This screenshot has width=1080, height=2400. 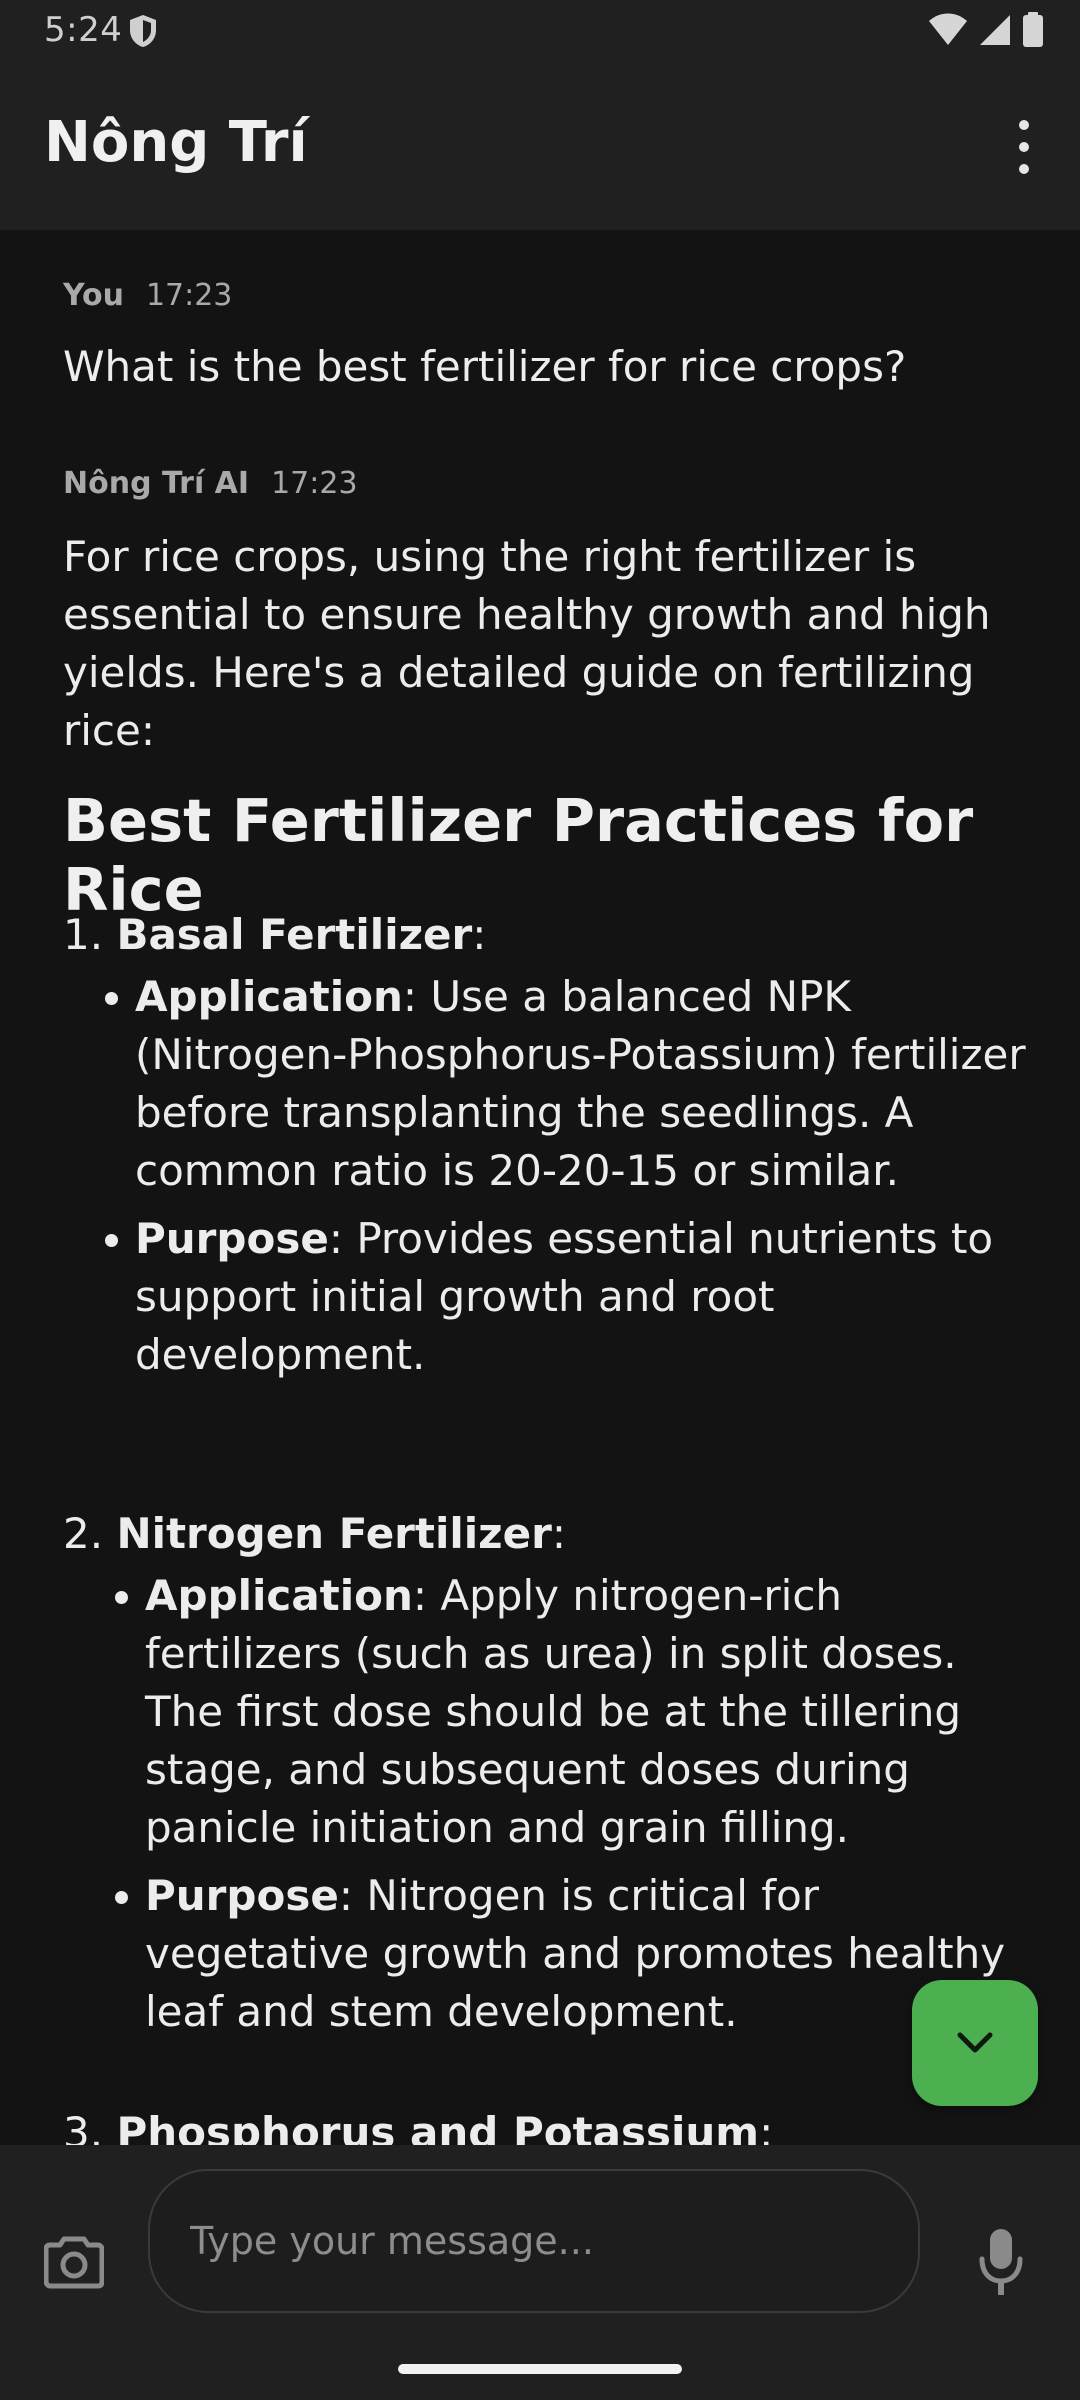 What do you see at coordinates (93, 295) in the screenshot?
I see `user-message-sender: You` at bounding box center [93, 295].